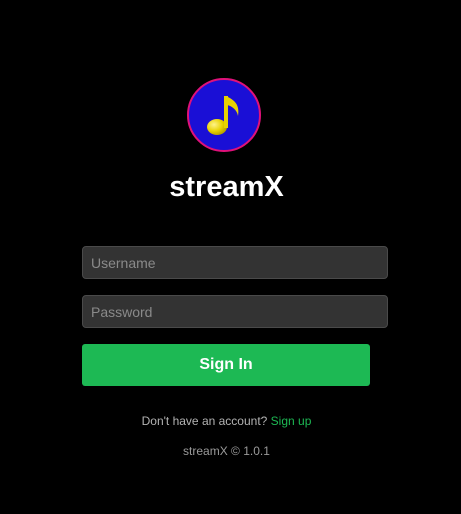  I want to click on app-title: streamX, so click(226, 187).